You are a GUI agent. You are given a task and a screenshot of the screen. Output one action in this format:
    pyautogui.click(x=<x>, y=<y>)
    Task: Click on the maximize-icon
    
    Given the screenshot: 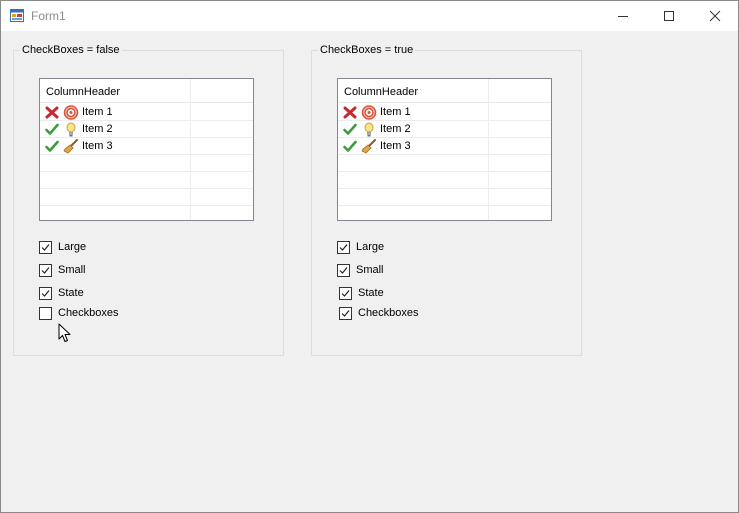 What is the action you would take?
    pyautogui.click(x=669, y=16)
    